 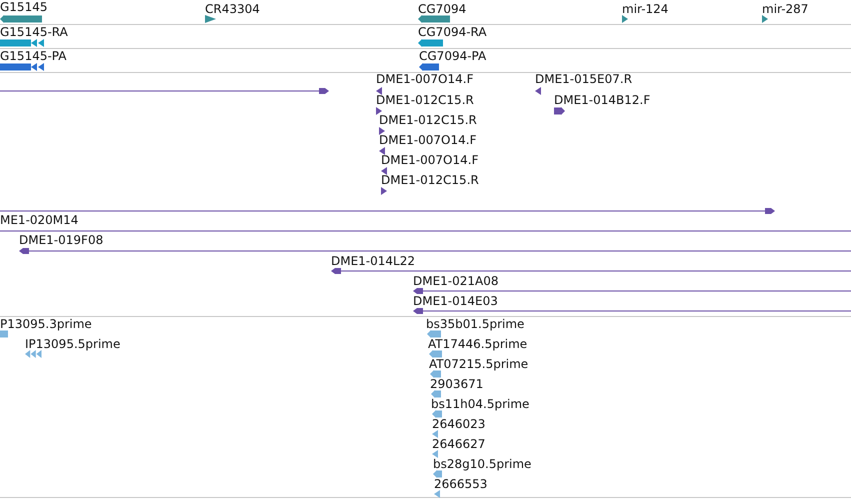 I want to click on feature-label: DME1-014B12.F, so click(x=602, y=100).